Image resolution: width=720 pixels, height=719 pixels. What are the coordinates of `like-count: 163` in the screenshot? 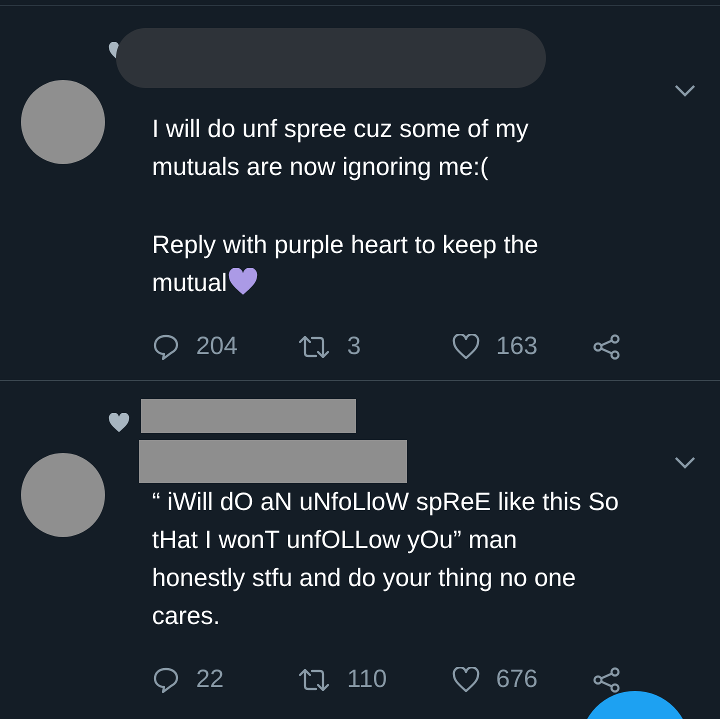 It's located at (517, 346).